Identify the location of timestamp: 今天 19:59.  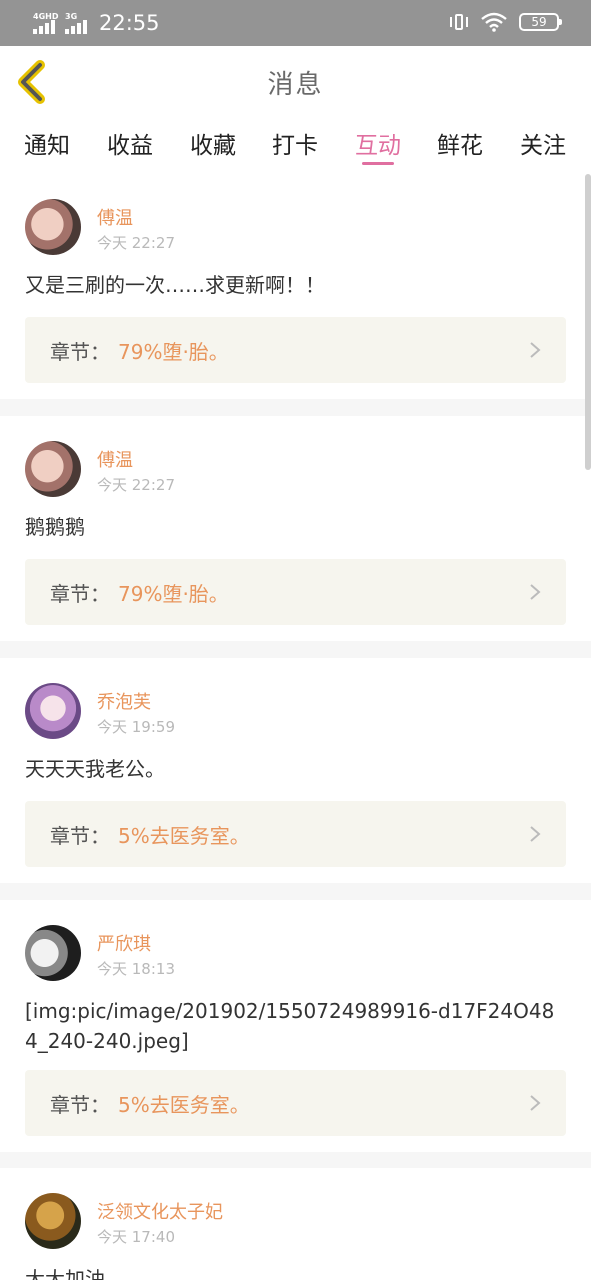
(136, 727).